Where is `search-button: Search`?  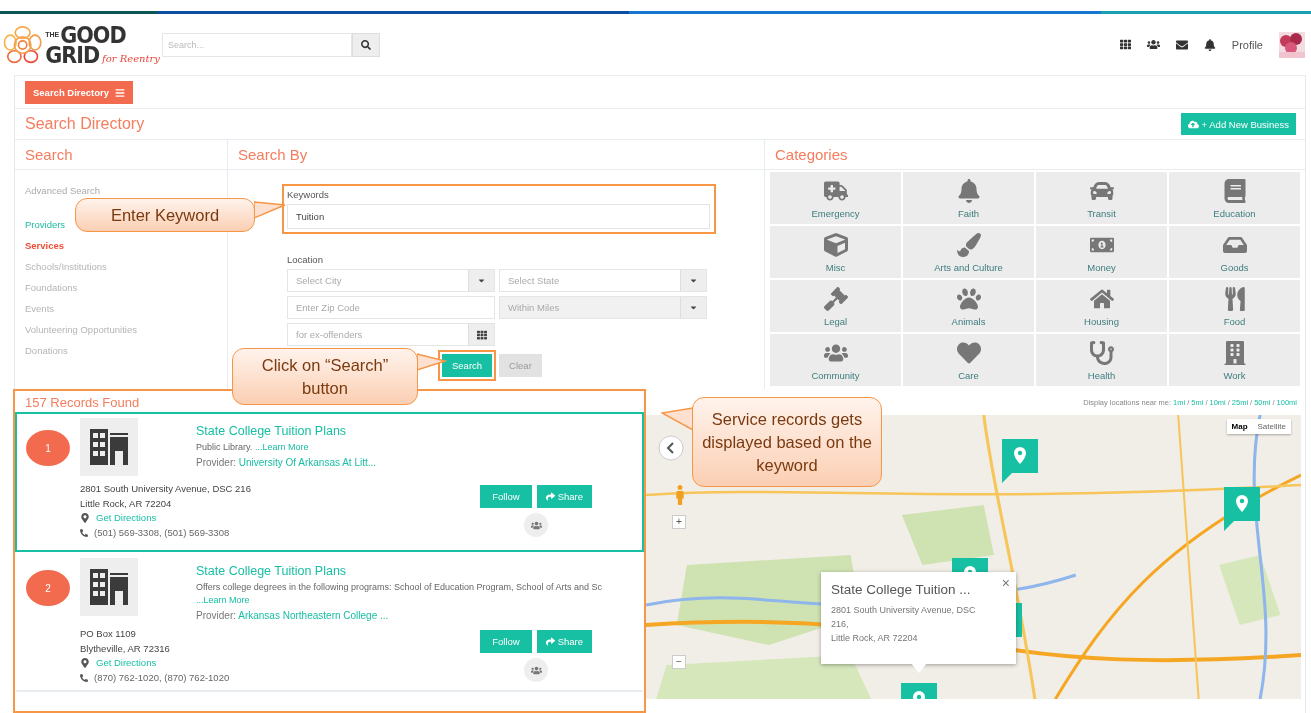
search-button: Search is located at coordinates (467, 365).